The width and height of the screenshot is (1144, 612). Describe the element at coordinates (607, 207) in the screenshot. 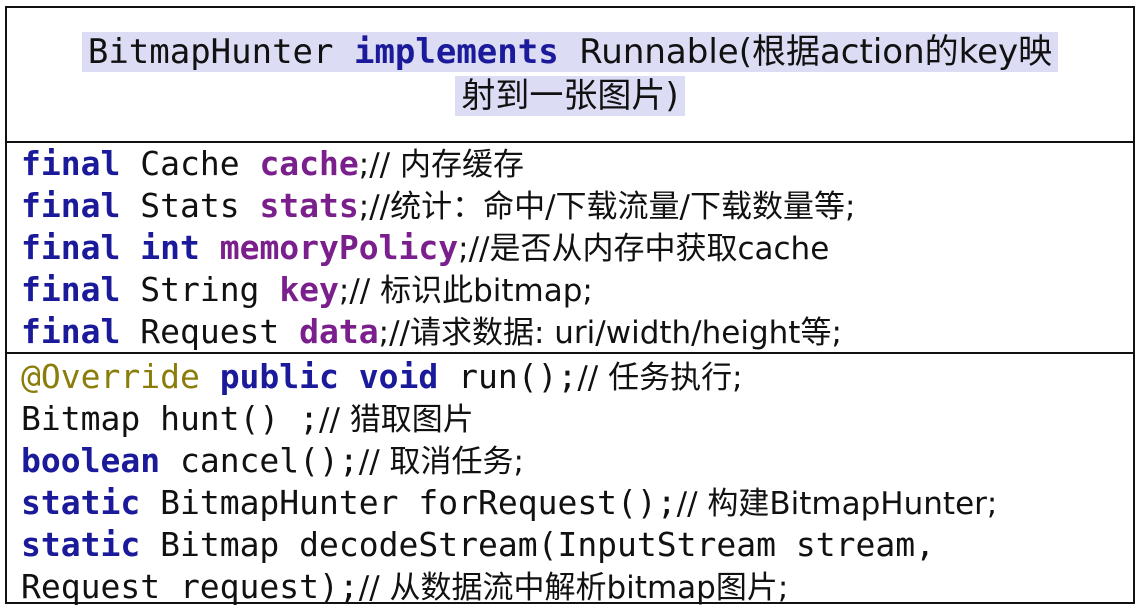

I see `field-comment: ;//统计：命中/下载流量/下载数量等;` at that location.